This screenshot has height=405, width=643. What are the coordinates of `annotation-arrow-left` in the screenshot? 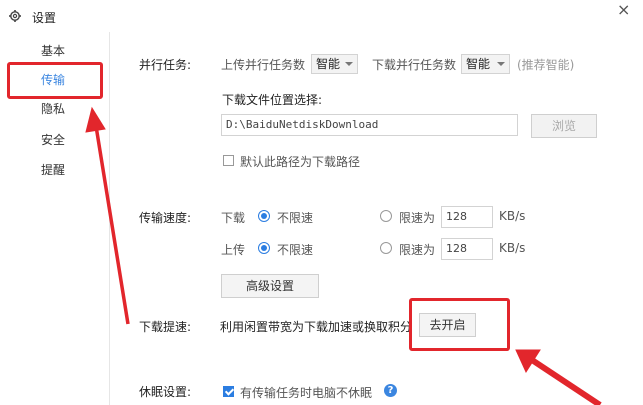 It's located at (112, 225).